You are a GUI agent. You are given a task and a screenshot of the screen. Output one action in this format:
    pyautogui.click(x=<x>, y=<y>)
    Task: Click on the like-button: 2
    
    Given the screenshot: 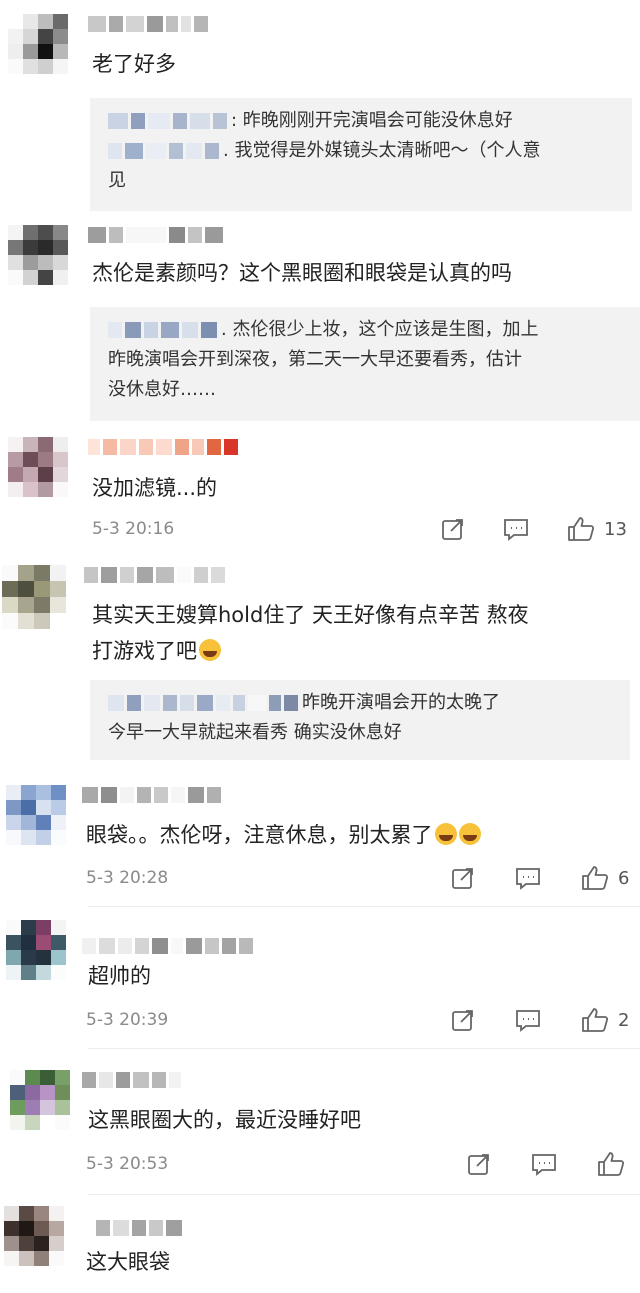 What is the action you would take?
    pyautogui.click(x=604, y=1020)
    